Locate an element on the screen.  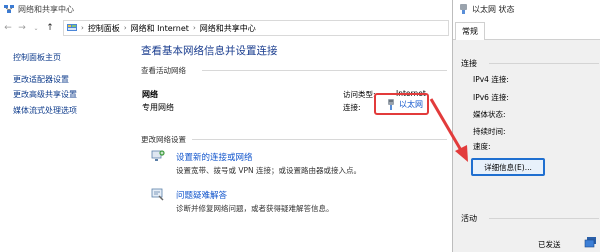
network-name: 网络 is located at coordinates (150, 94).